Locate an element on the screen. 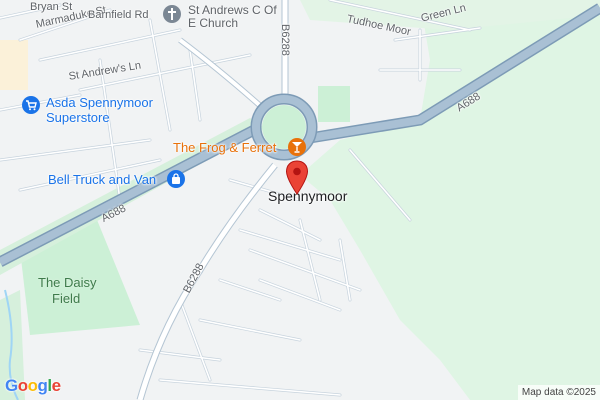 The image size is (600, 400). shopping-bag-icon is located at coordinates (176, 179).